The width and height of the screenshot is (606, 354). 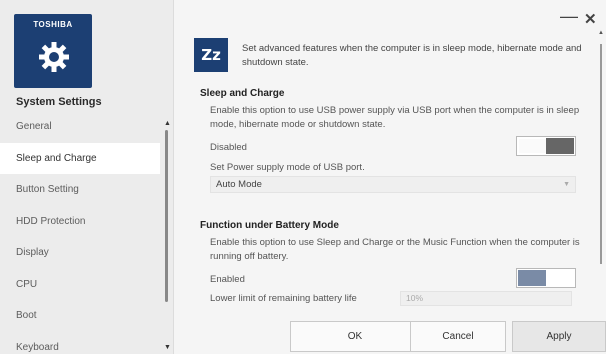 I want to click on apply-button: Apply, so click(x=559, y=336).